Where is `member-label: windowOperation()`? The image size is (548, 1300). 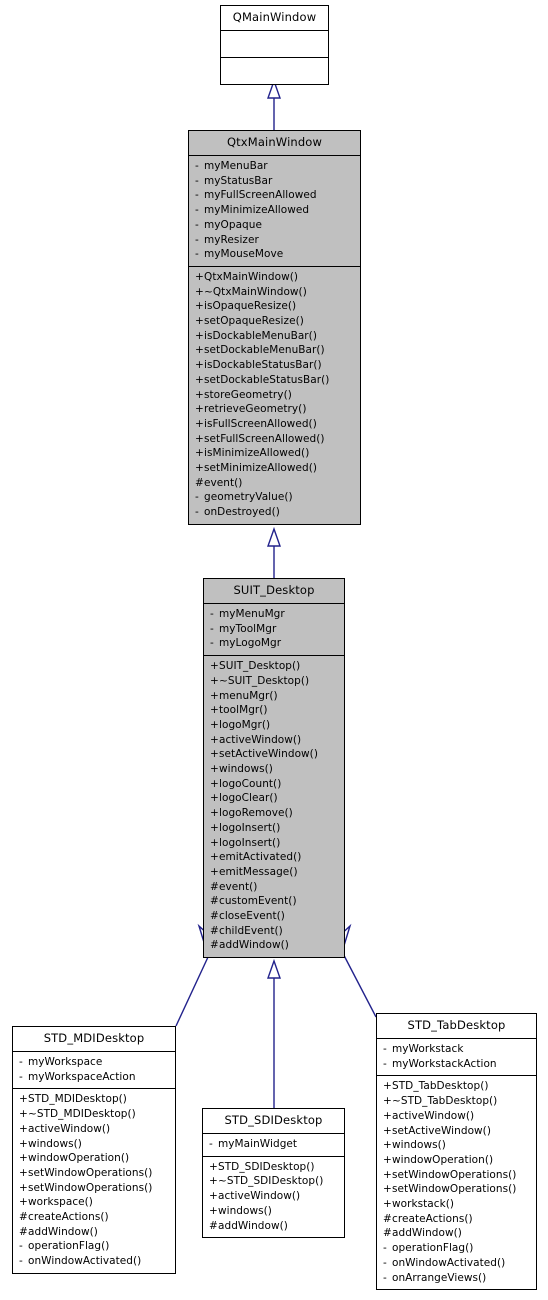 member-label: windowOperation() is located at coordinates (79, 1158).